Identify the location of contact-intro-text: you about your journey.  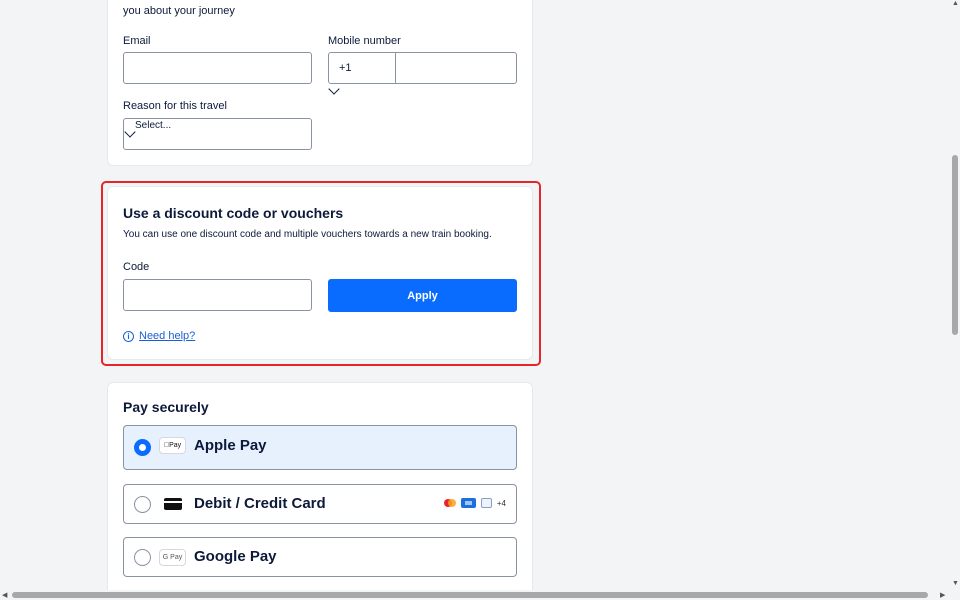
(179, 11).